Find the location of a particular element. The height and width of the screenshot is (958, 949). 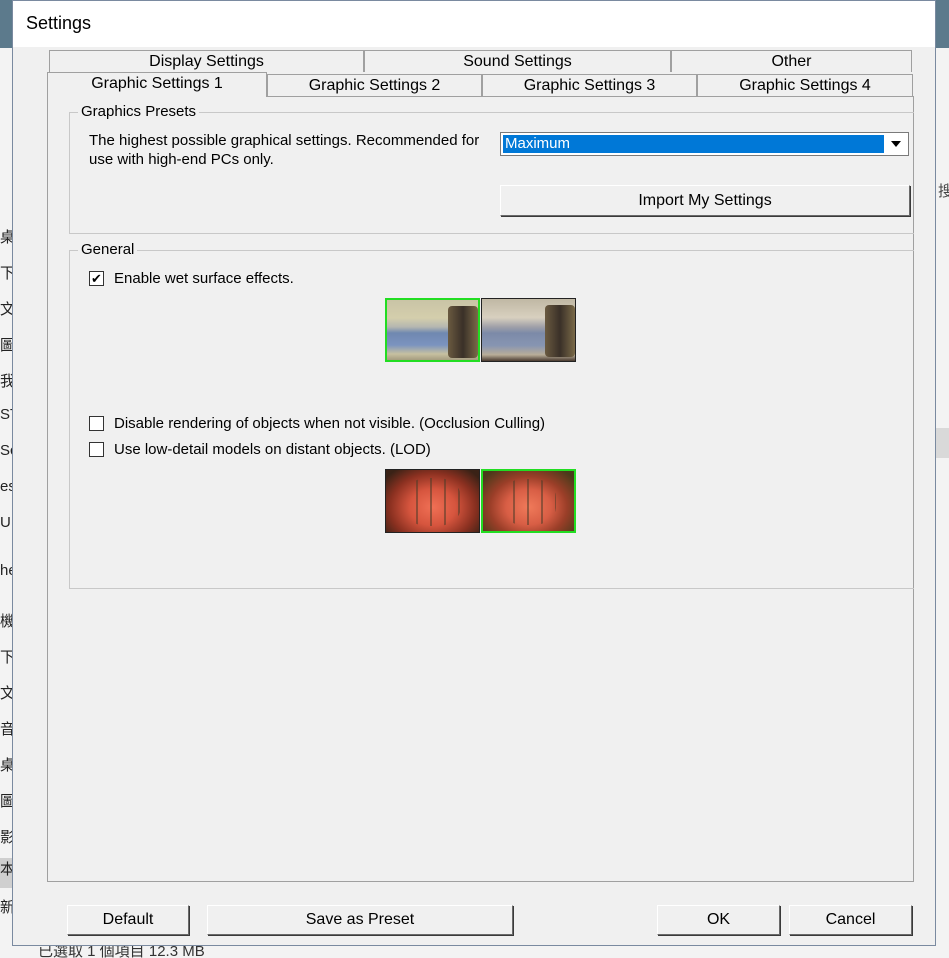

tab-other: Other is located at coordinates (791, 61).